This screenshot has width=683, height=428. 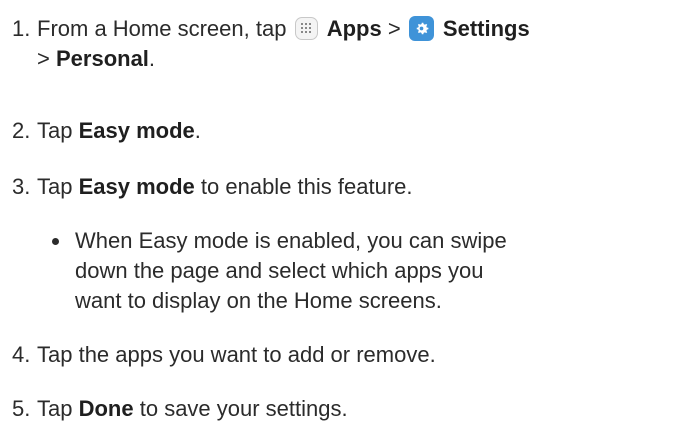 I want to click on step-2-intro: Tap, so click(x=55, y=130).